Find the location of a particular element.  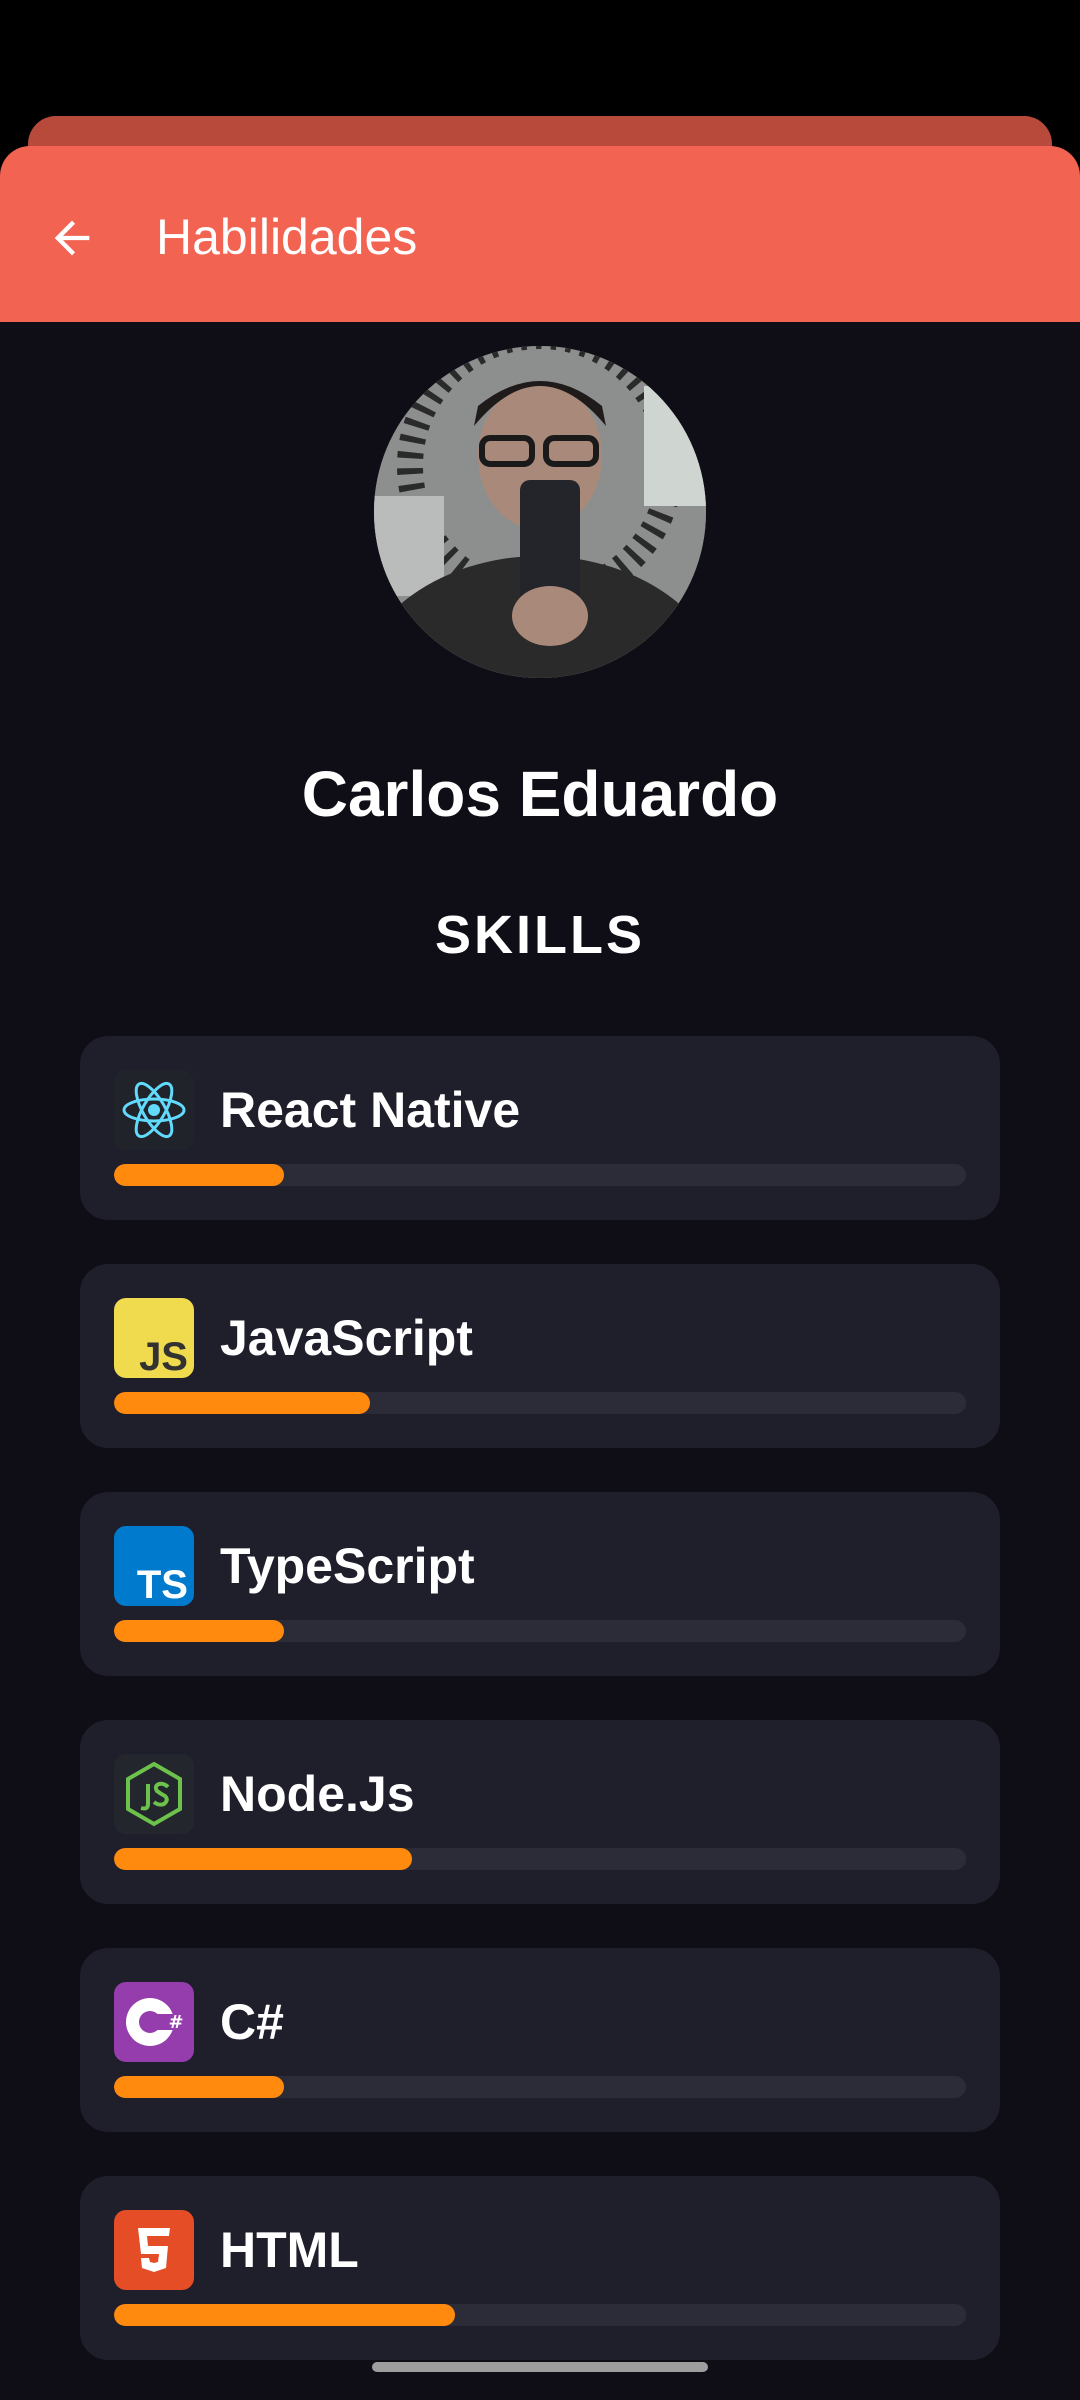

react-icon is located at coordinates (154, 1110).